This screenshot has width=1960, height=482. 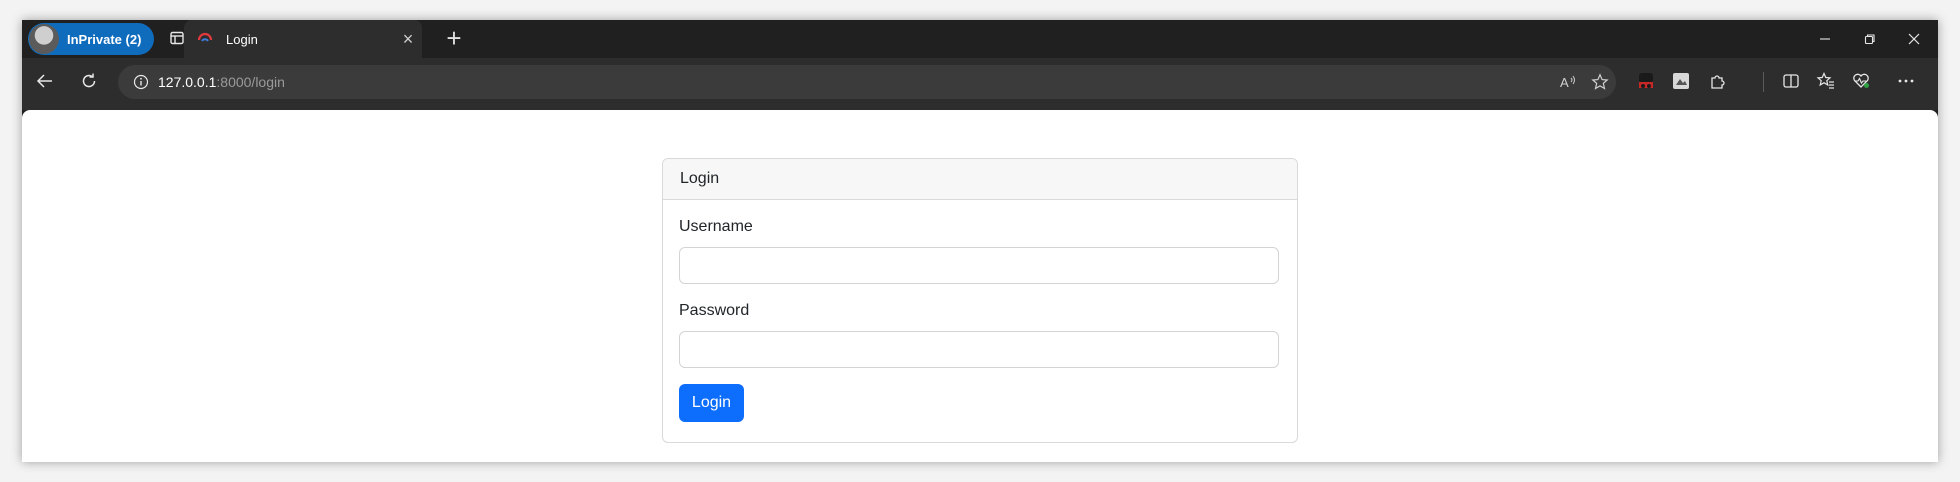 I want to click on password-label: Password, so click(x=714, y=310).